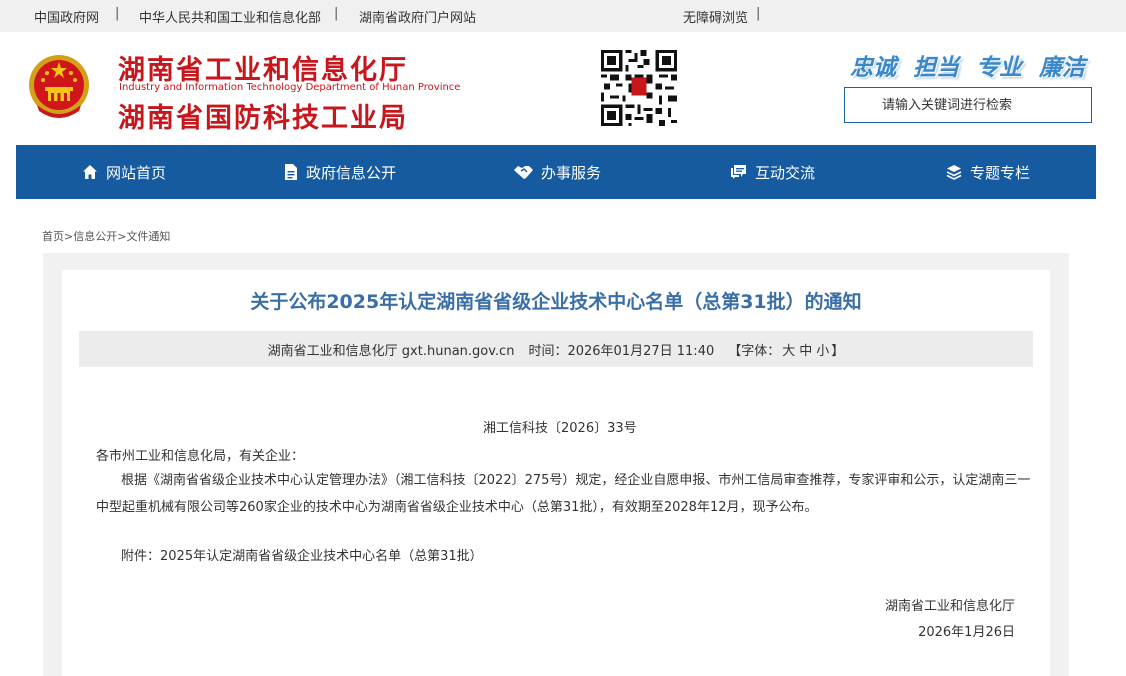  What do you see at coordinates (571, 172) in the screenshot?
I see `nav-label: 办事服务` at bounding box center [571, 172].